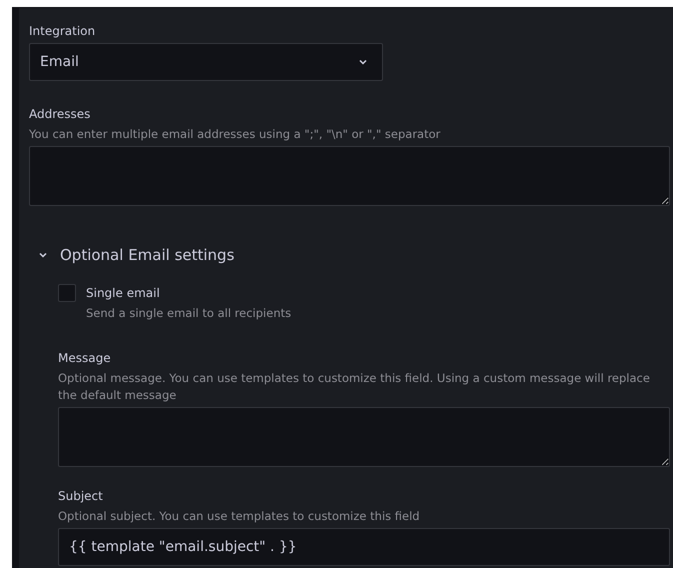 This screenshot has width=673, height=568. I want to click on section-toggle: Optional Email settings, so click(136, 255).